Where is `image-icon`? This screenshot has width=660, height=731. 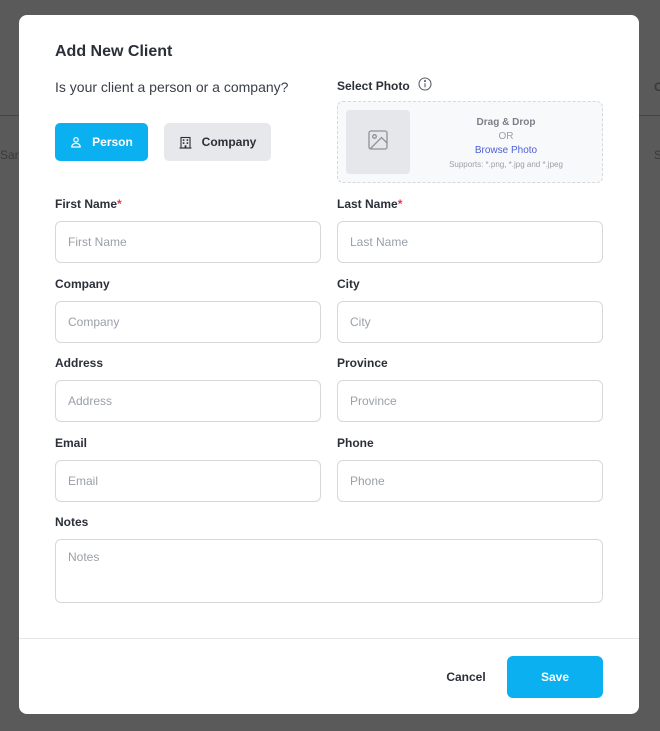 image-icon is located at coordinates (378, 142).